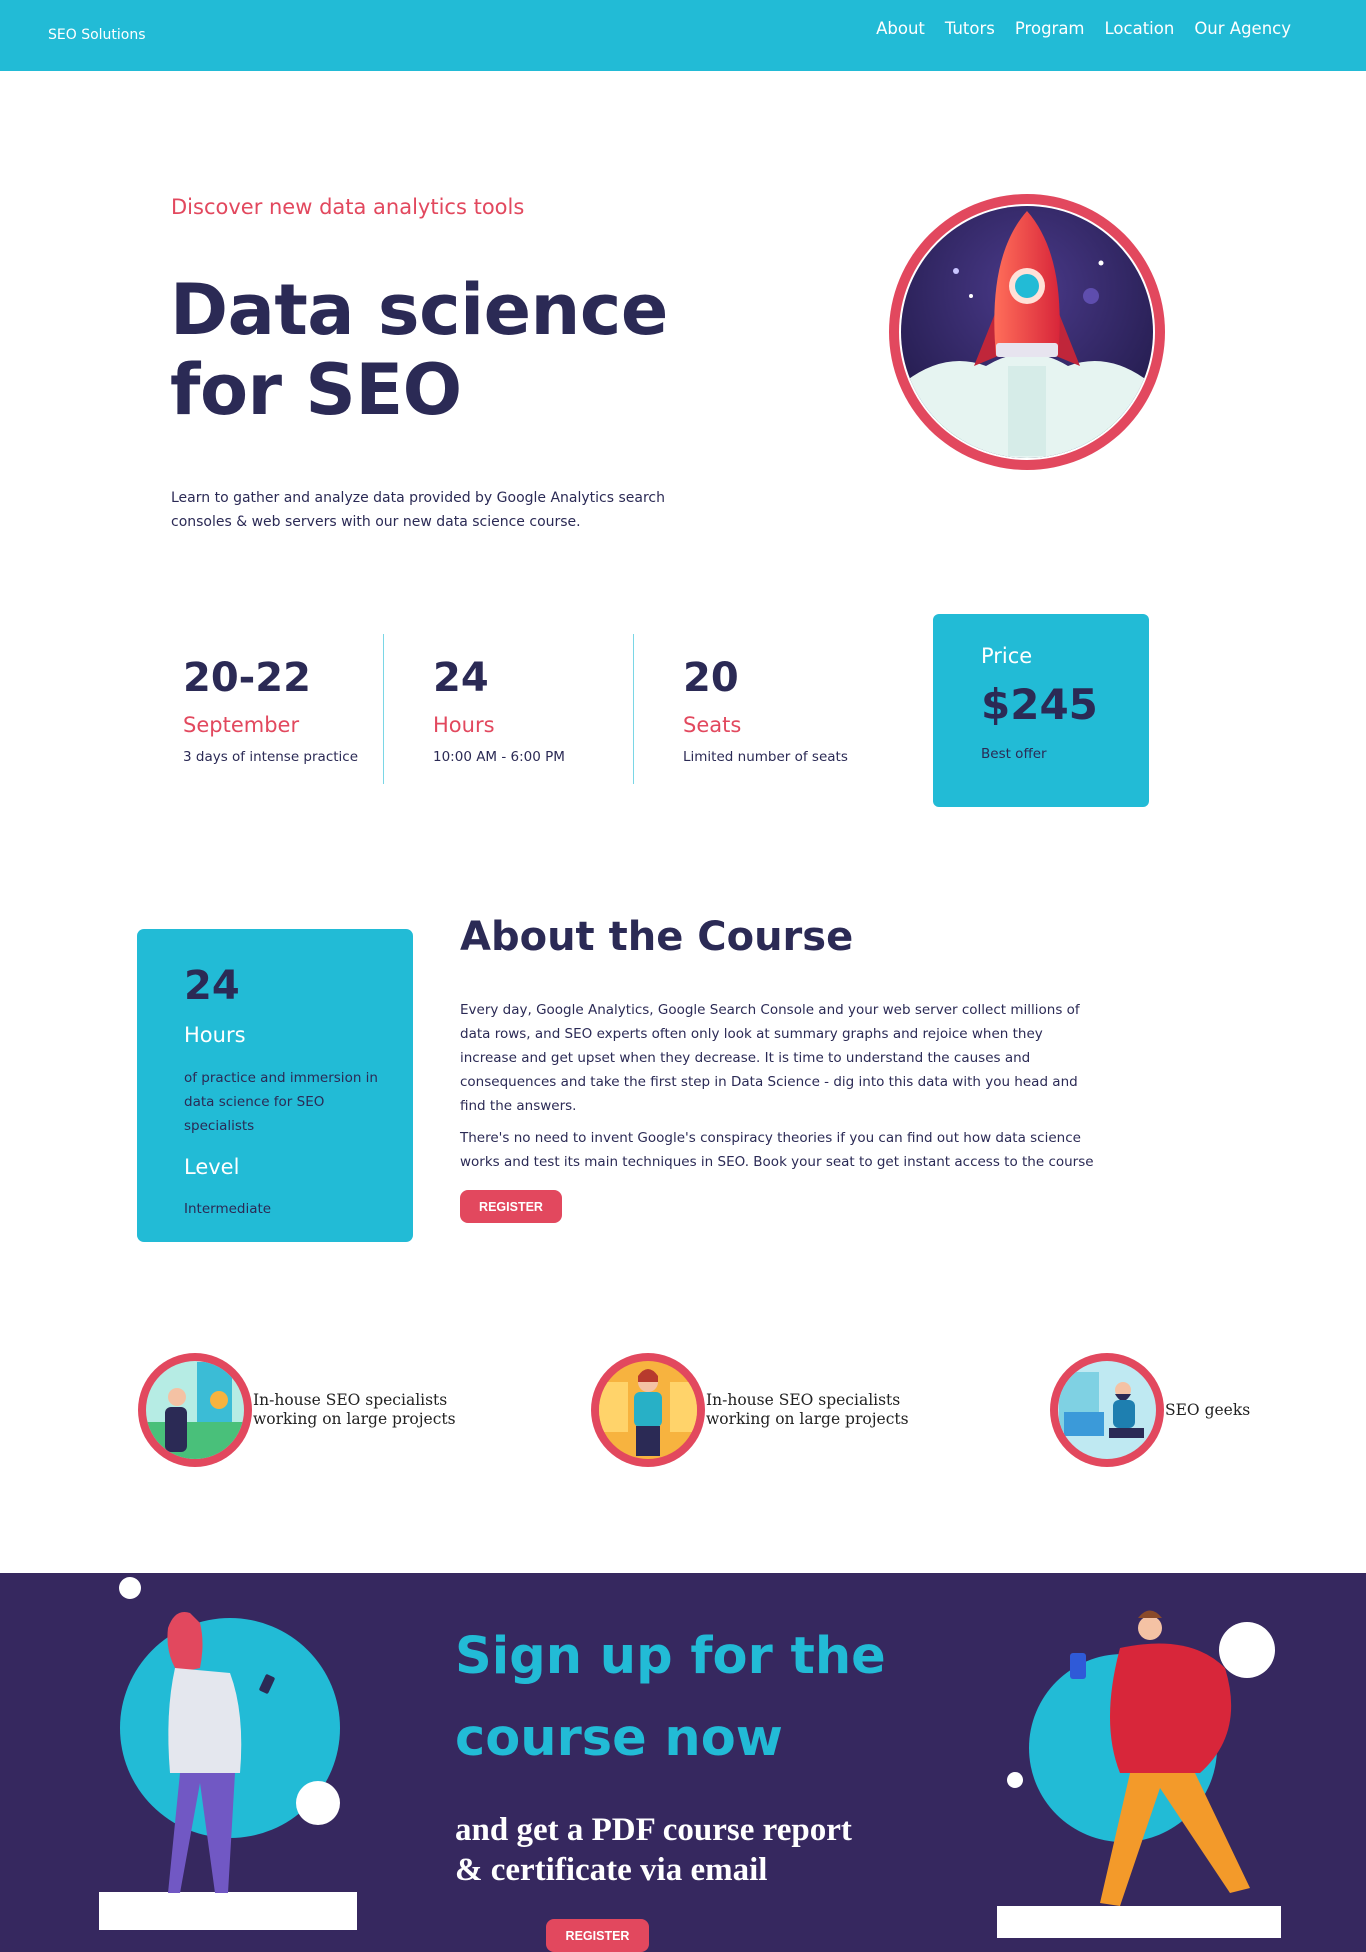 This screenshot has width=1366, height=1952. I want to click on audience-line: SEO geeks, so click(1208, 1409).